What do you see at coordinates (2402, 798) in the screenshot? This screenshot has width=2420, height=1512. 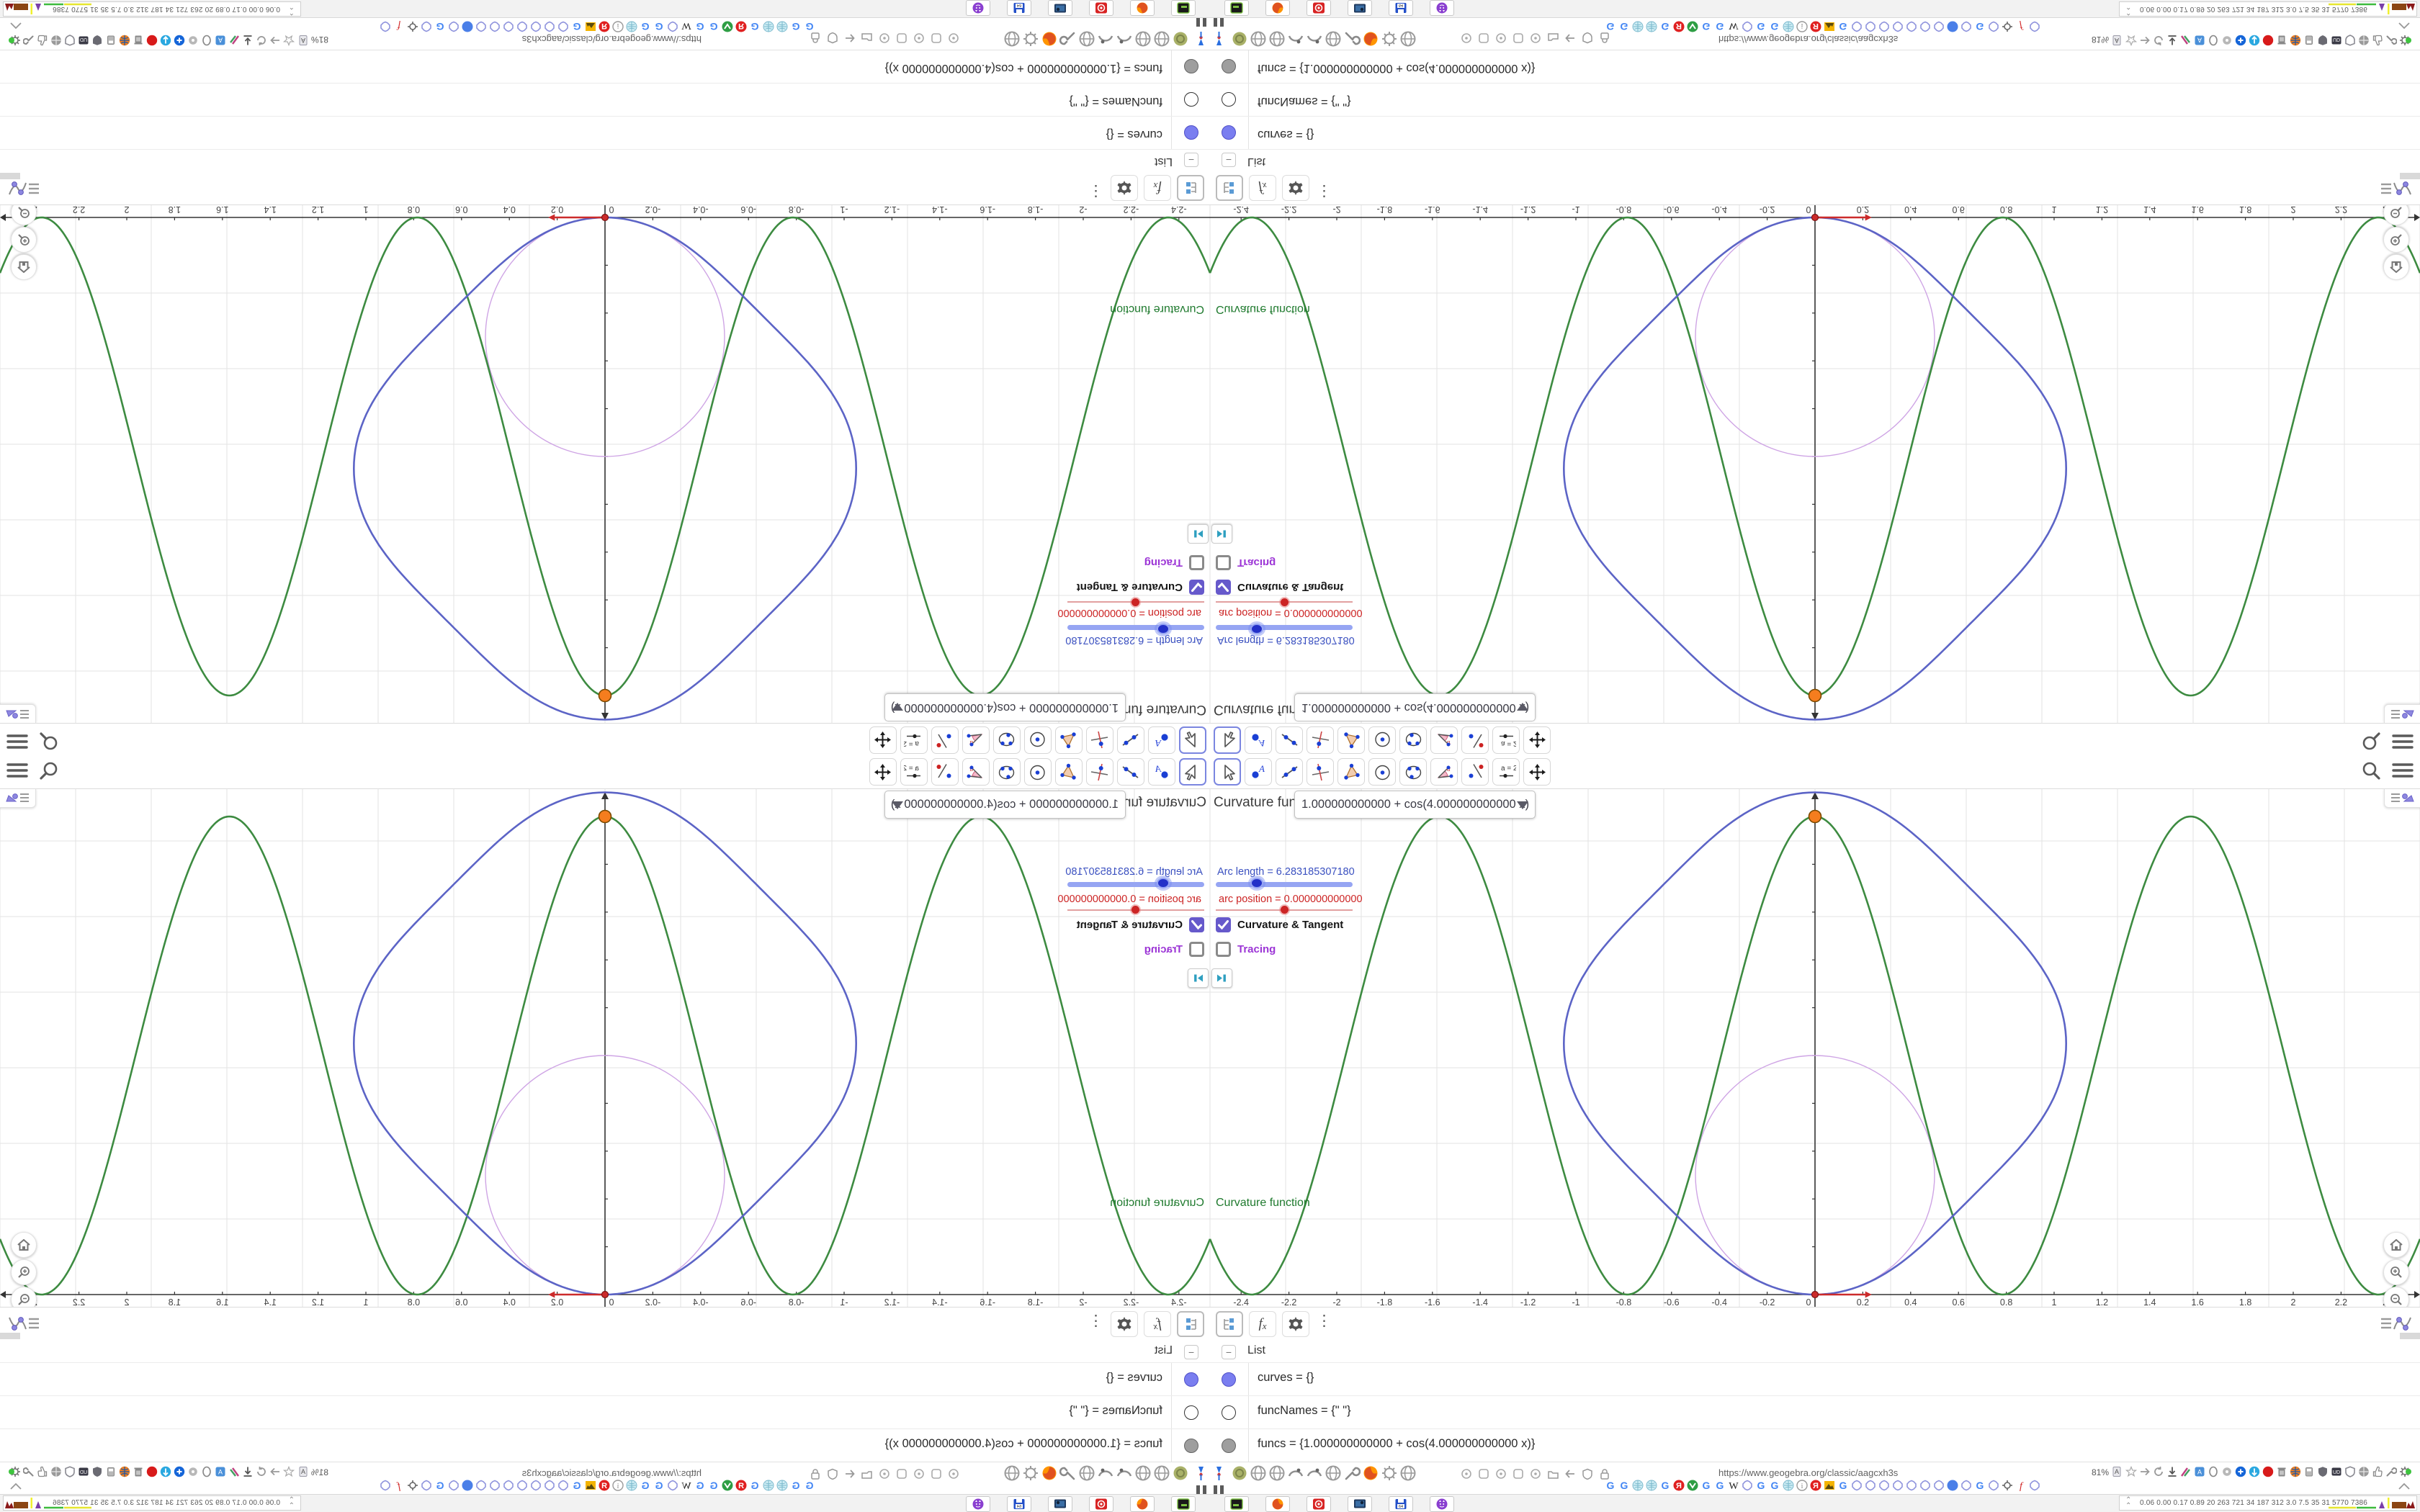 I see `graphics-stylebar-button` at bounding box center [2402, 798].